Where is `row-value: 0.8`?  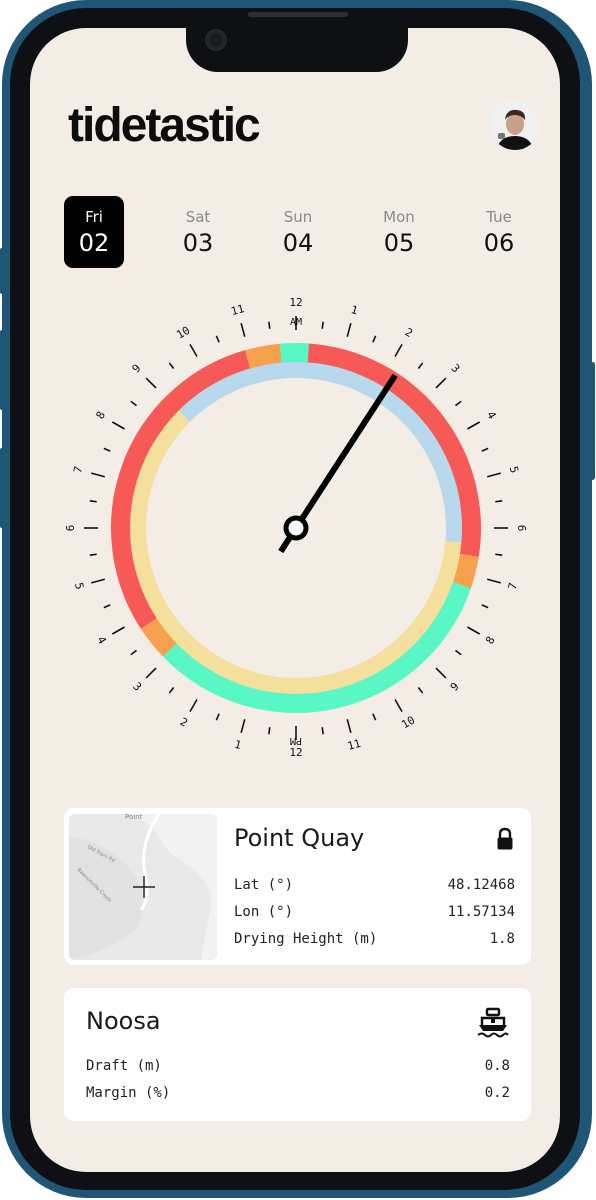
row-value: 0.8 is located at coordinates (497, 1066).